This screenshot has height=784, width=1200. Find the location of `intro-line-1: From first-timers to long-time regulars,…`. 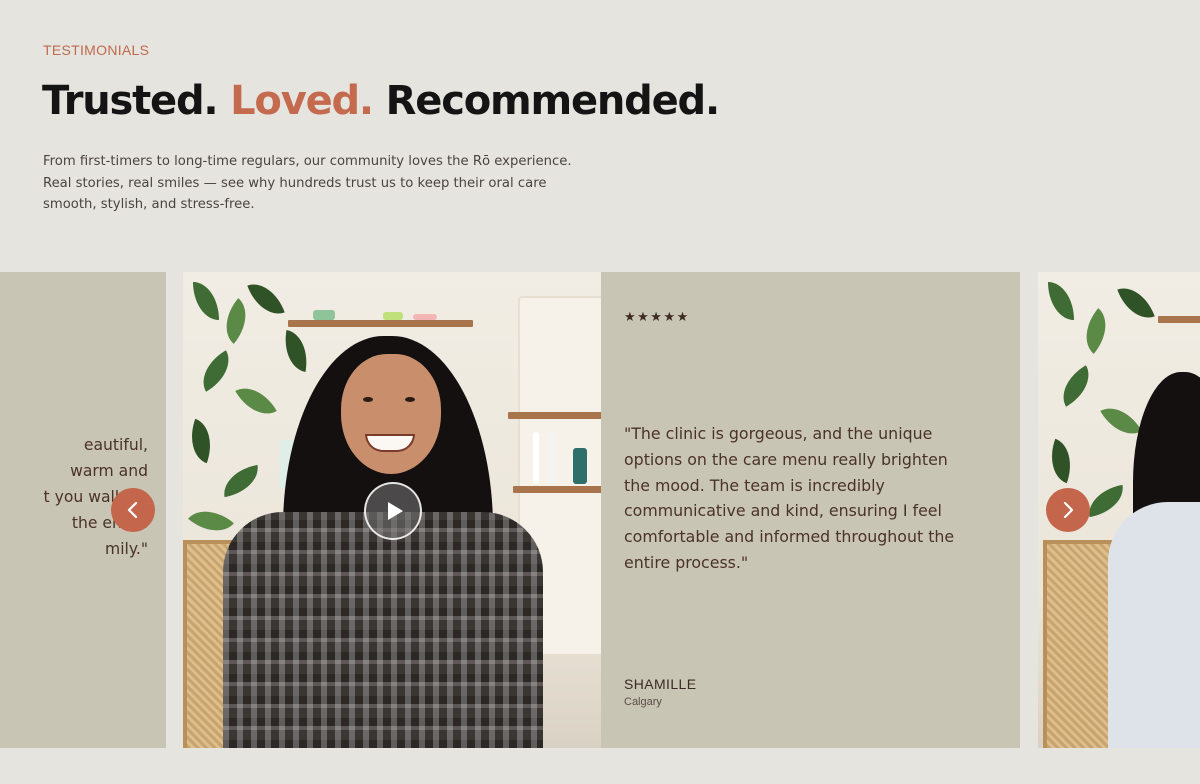

intro-line-1: From first-timers to long-time regulars,… is located at coordinates (307, 161).